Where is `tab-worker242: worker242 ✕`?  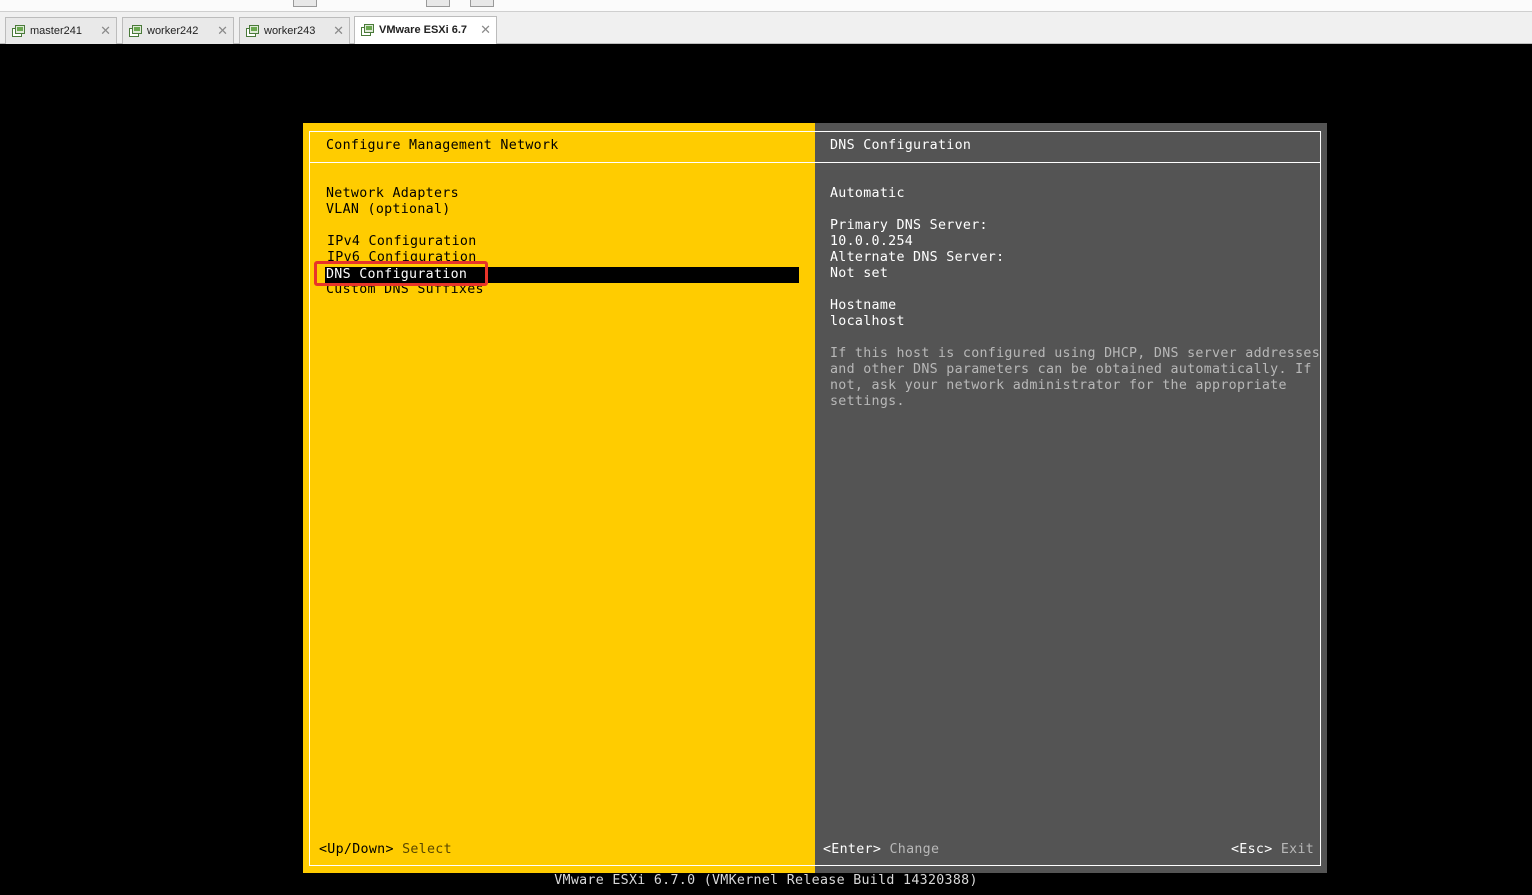
tab-worker242: worker242 ✕ is located at coordinates (178, 30).